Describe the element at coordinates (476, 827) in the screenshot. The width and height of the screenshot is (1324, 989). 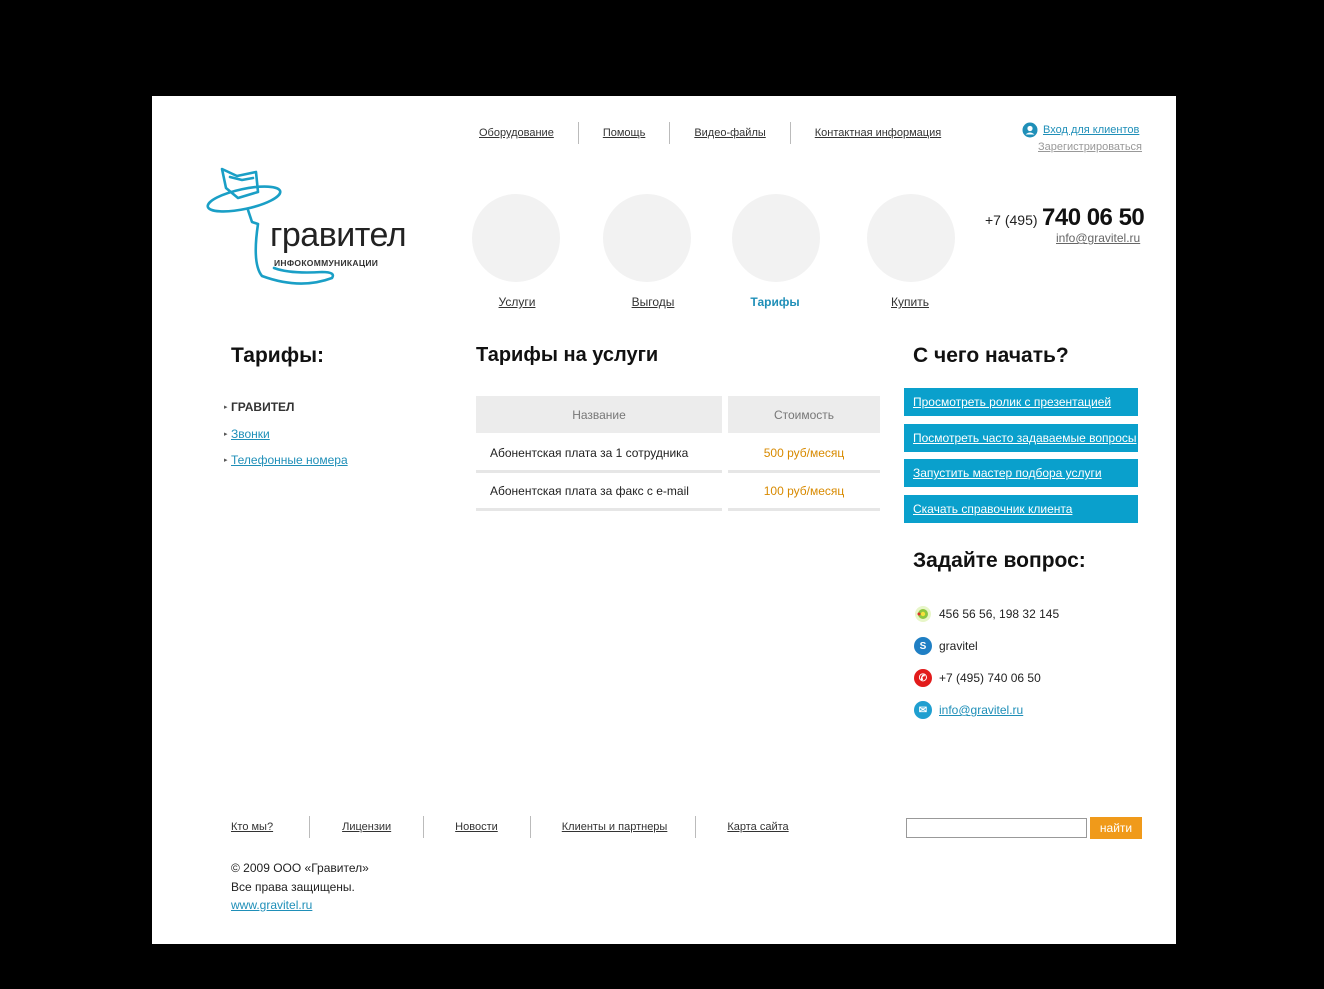
I see `footer-news: Новости` at that location.